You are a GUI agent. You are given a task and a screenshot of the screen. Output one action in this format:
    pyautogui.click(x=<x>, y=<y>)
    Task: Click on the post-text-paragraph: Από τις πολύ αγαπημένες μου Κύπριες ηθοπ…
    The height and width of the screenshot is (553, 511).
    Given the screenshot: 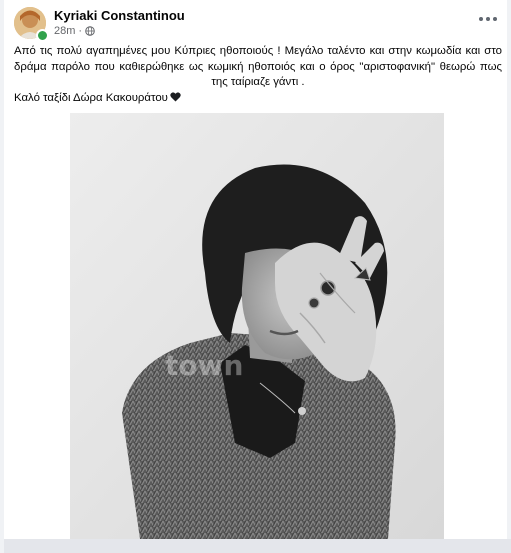 What is the action you would take?
    pyautogui.click(x=258, y=66)
    